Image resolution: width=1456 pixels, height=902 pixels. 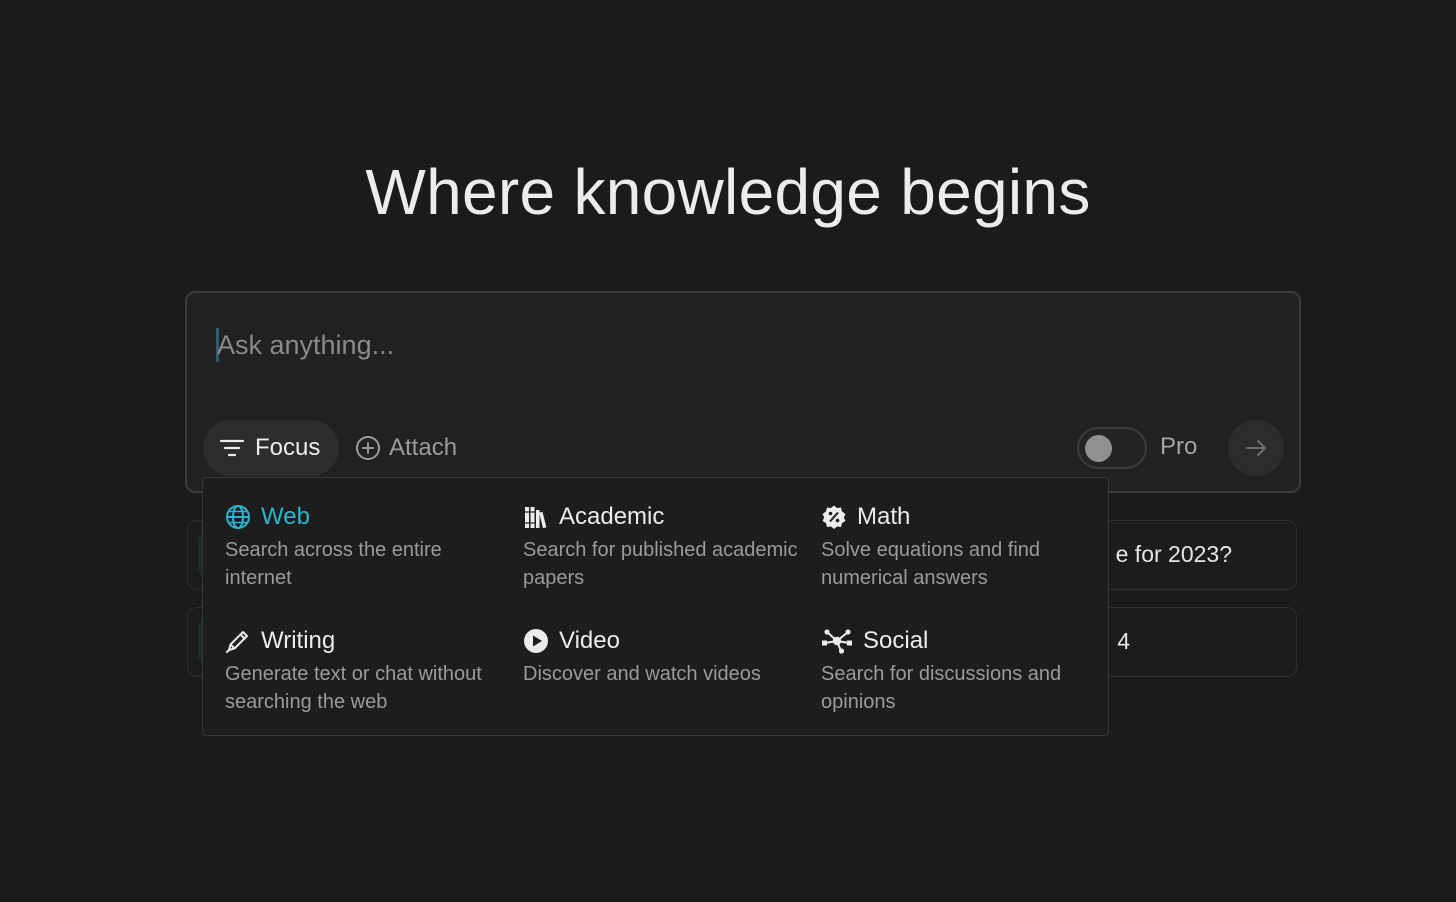 What do you see at coordinates (642, 674) in the screenshot?
I see `focus-option-description: Discover and watch videos` at bounding box center [642, 674].